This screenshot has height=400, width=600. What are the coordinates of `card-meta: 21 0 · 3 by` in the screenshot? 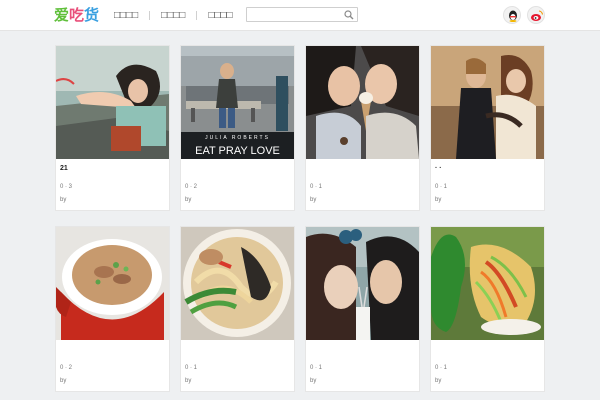 It's located at (112, 185).